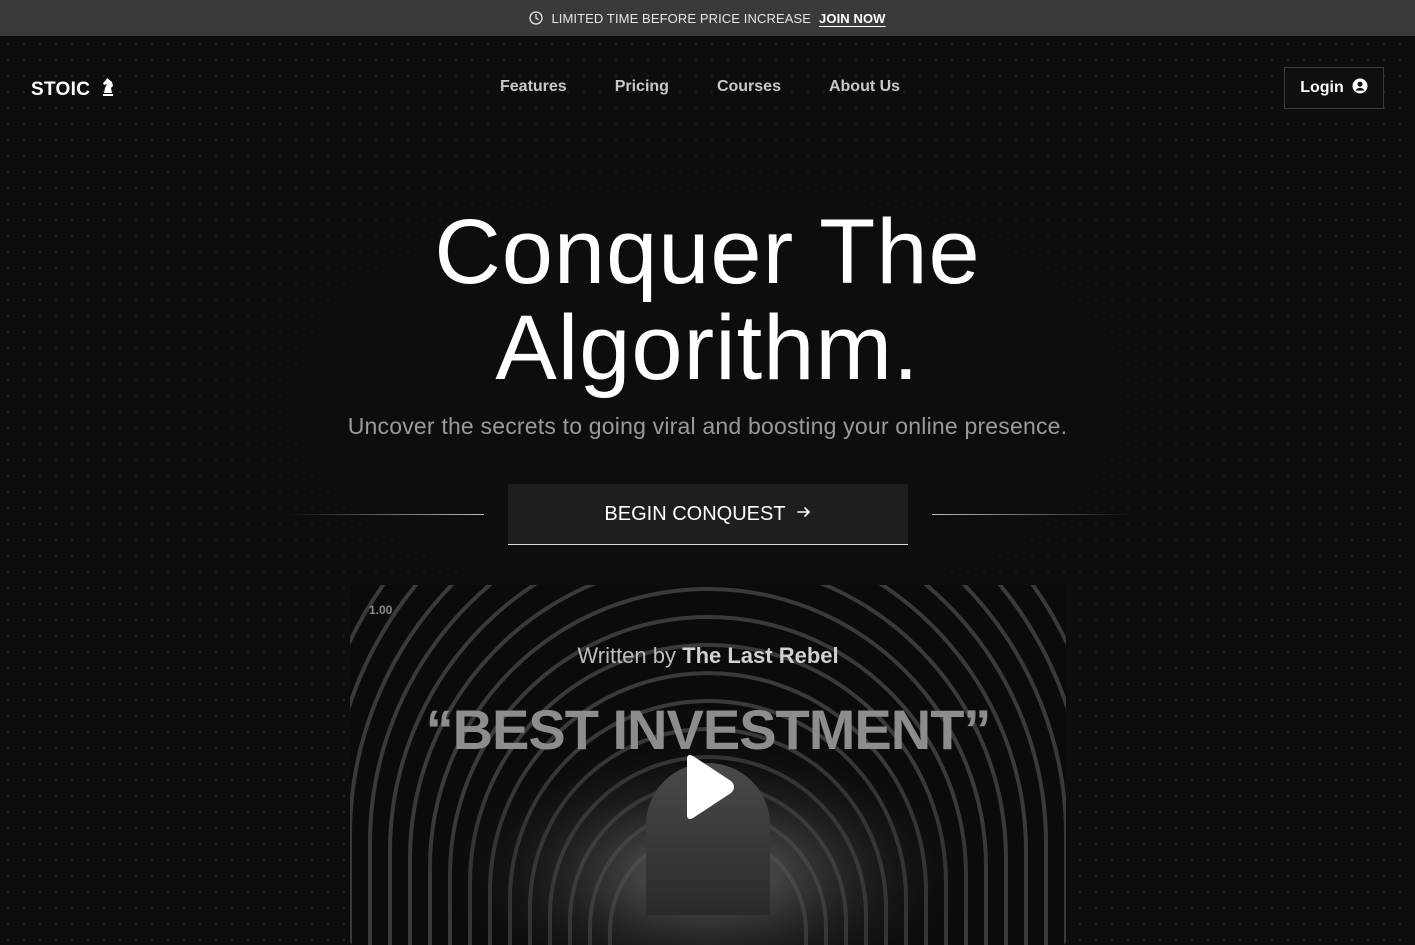  What do you see at coordinates (760, 655) in the screenshot?
I see `author-name: The Last Rebel` at bounding box center [760, 655].